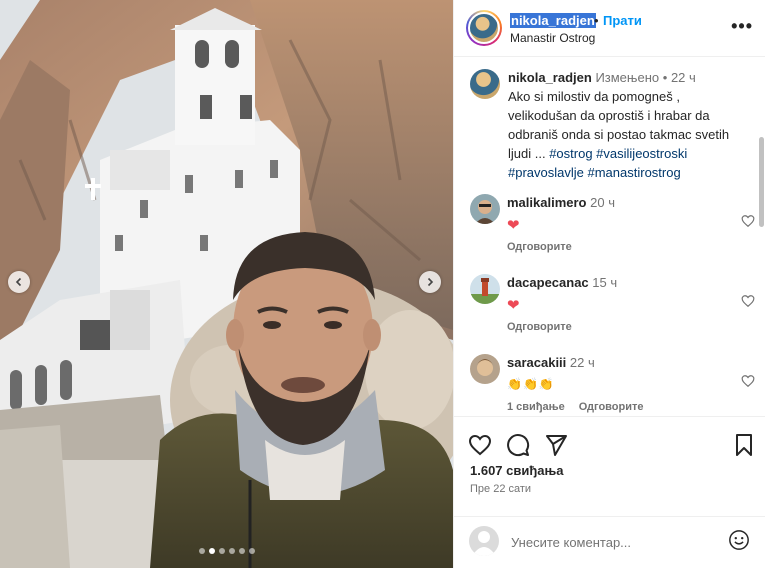 This screenshot has width=765, height=569. I want to click on comments-scrollbar, so click(761, 182).